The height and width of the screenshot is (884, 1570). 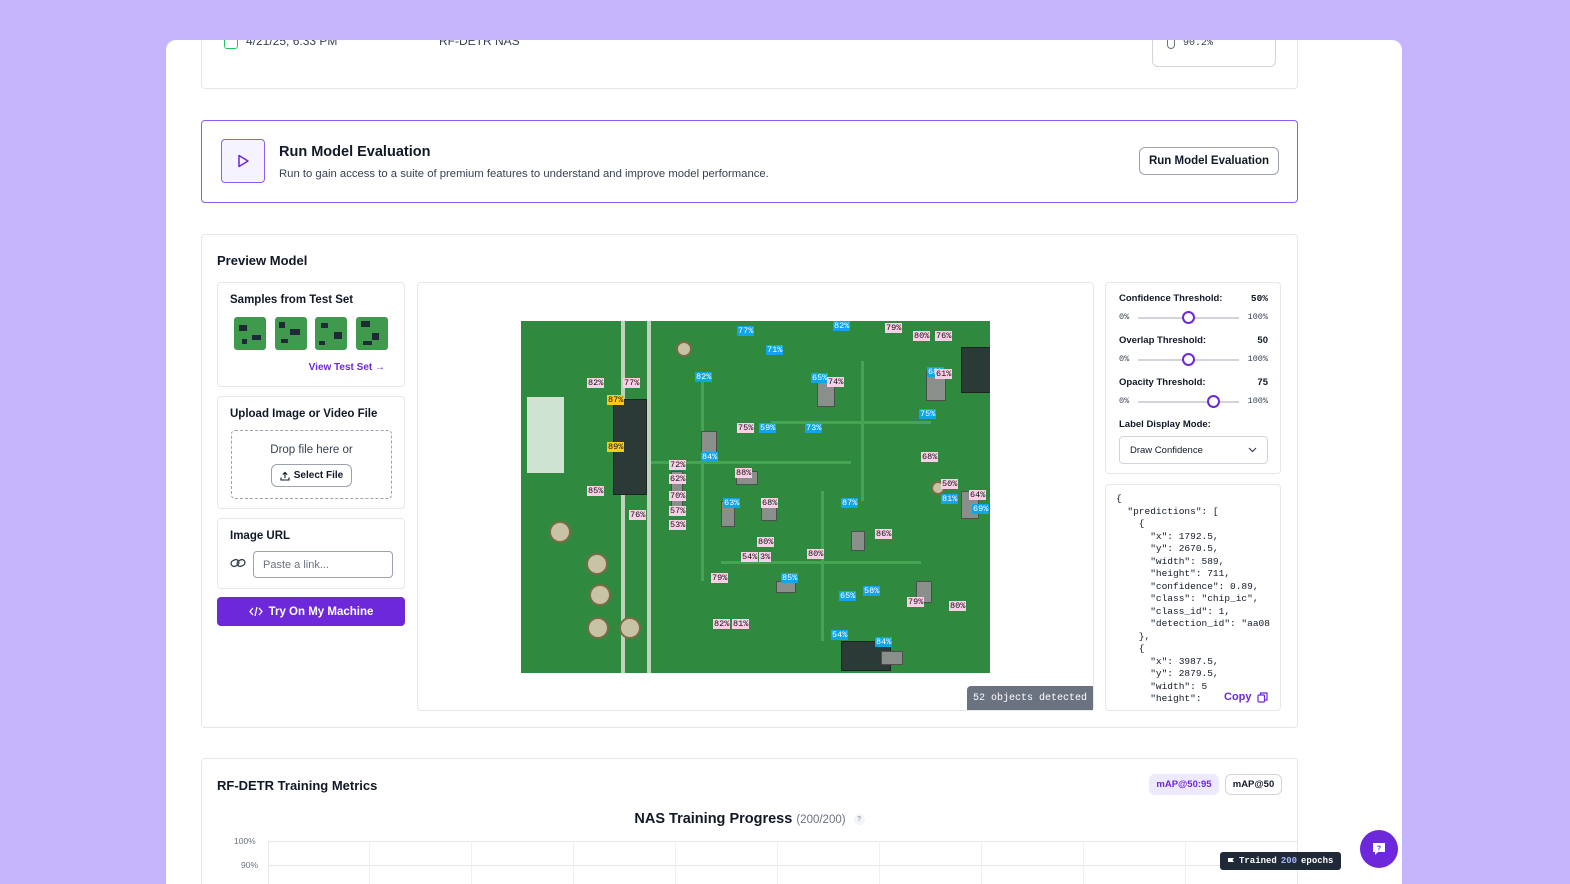 What do you see at coordinates (311, 334) in the screenshot?
I see `samples-panel: Samples from Test Set View Test Set →` at bounding box center [311, 334].